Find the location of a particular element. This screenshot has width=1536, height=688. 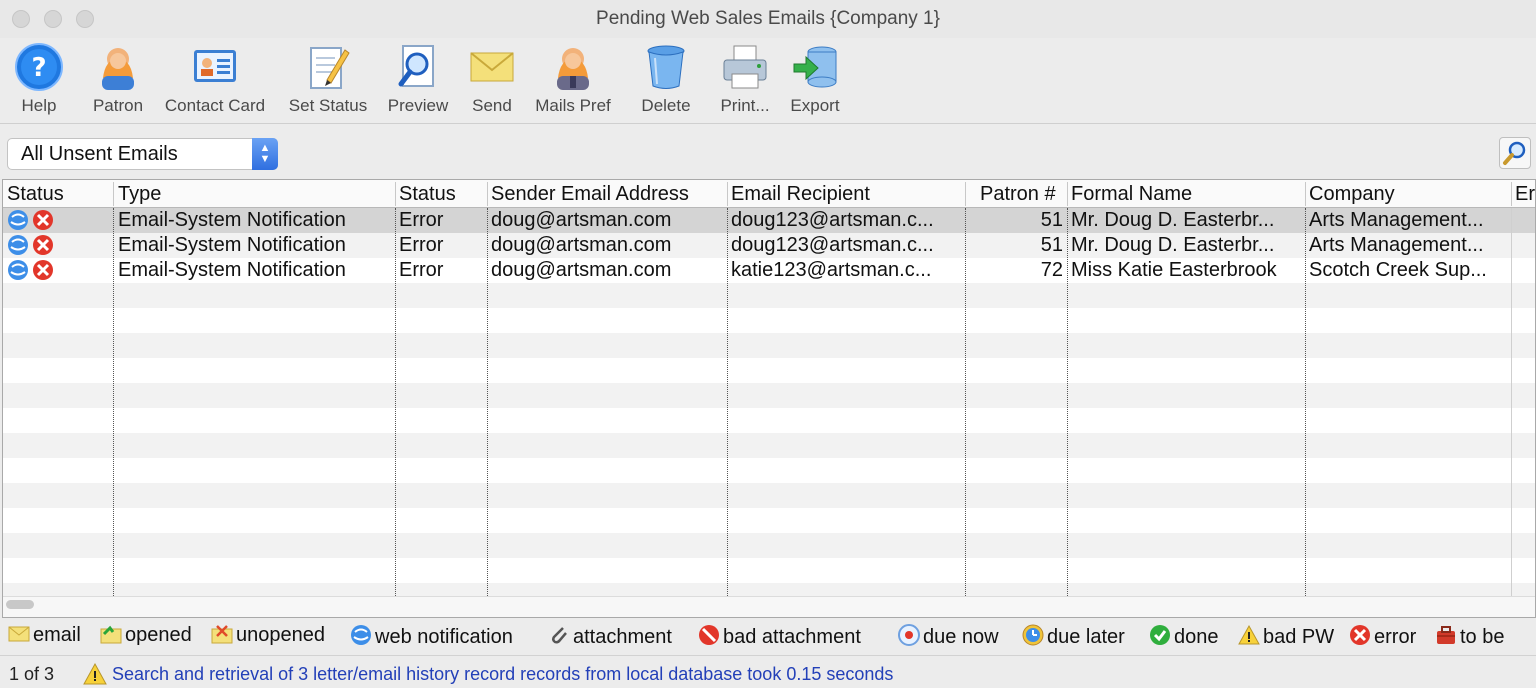

export-button: Export is located at coordinates (815, 79).